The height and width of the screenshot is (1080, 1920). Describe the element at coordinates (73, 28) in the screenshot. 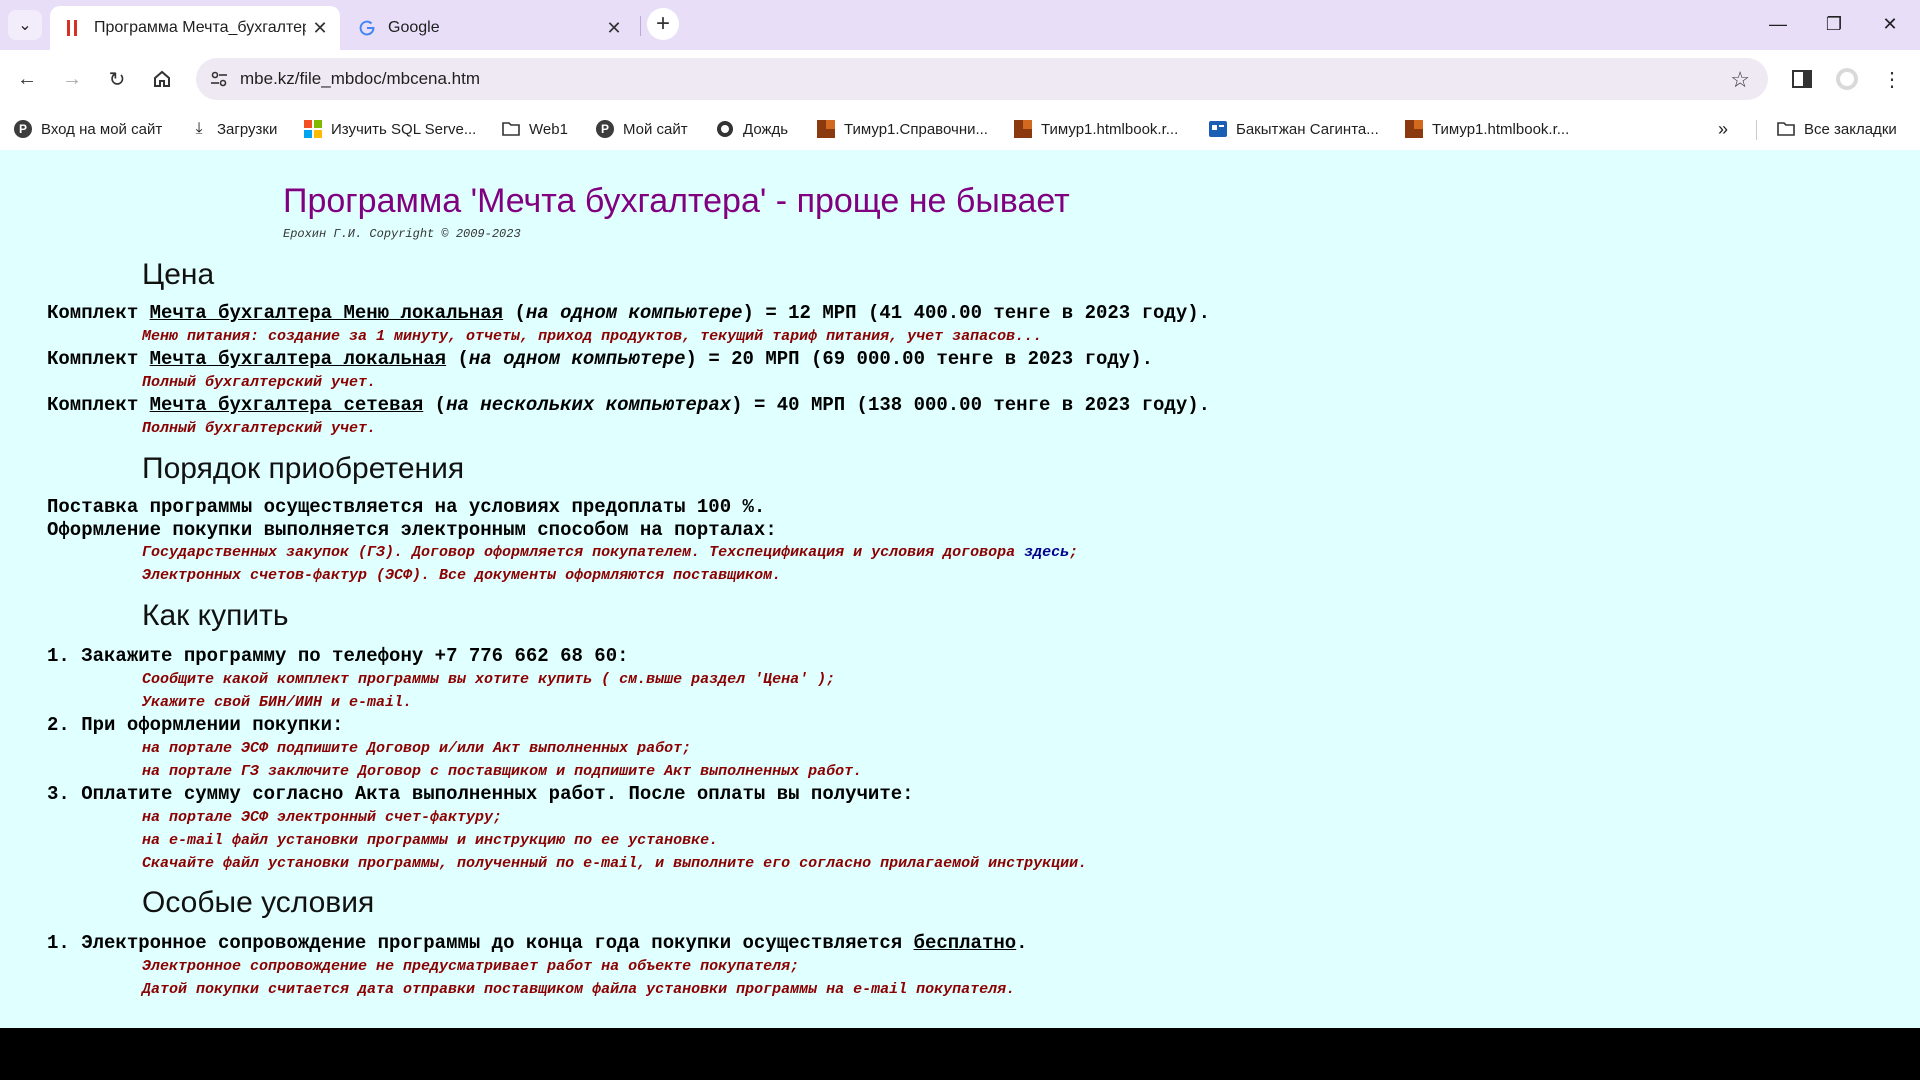

I see `site-favicon-icon` at that location.